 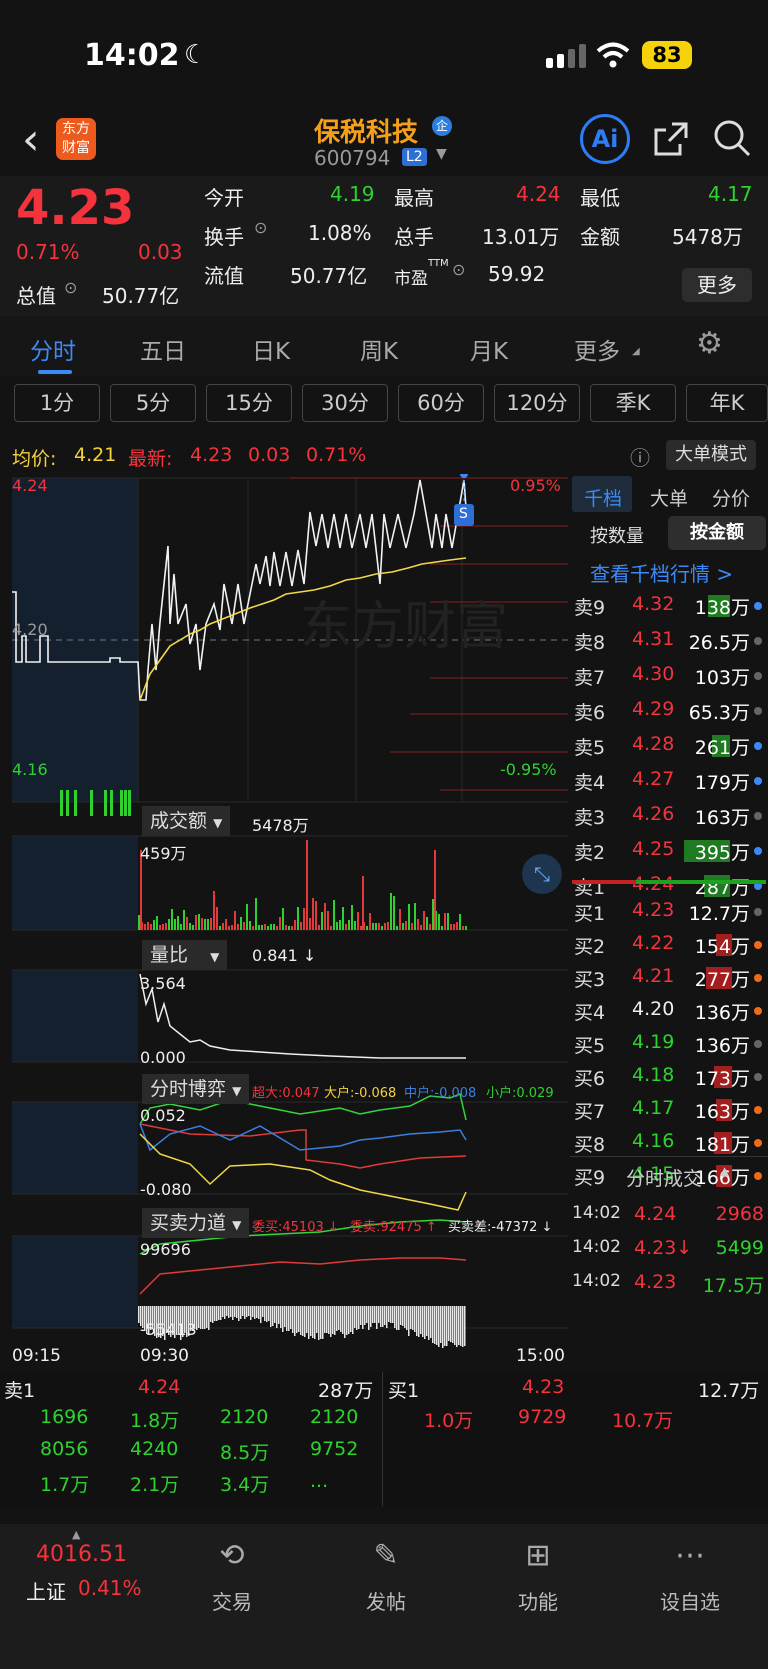 I want to click on buy-level-row: 买8 4.16 181万, so click(x=669, y=1142).